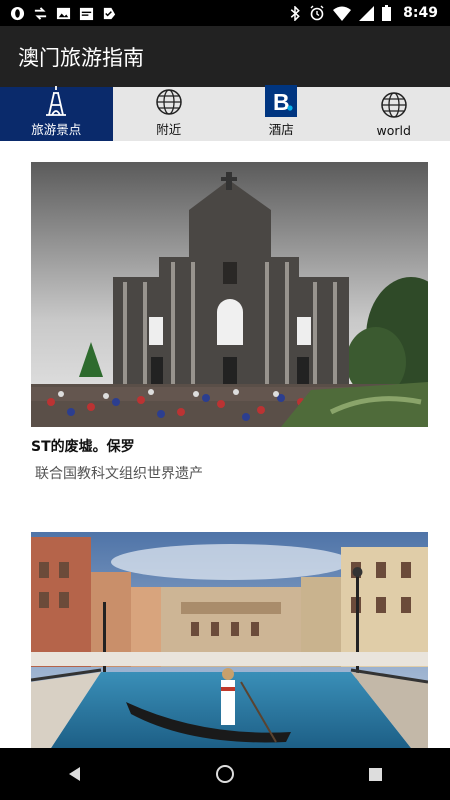 The width and height of the screenshot is (450, 800). Describe the element at coordinates (281, 129) in the screenshot. I see `tab-label: 酒店` at that location.